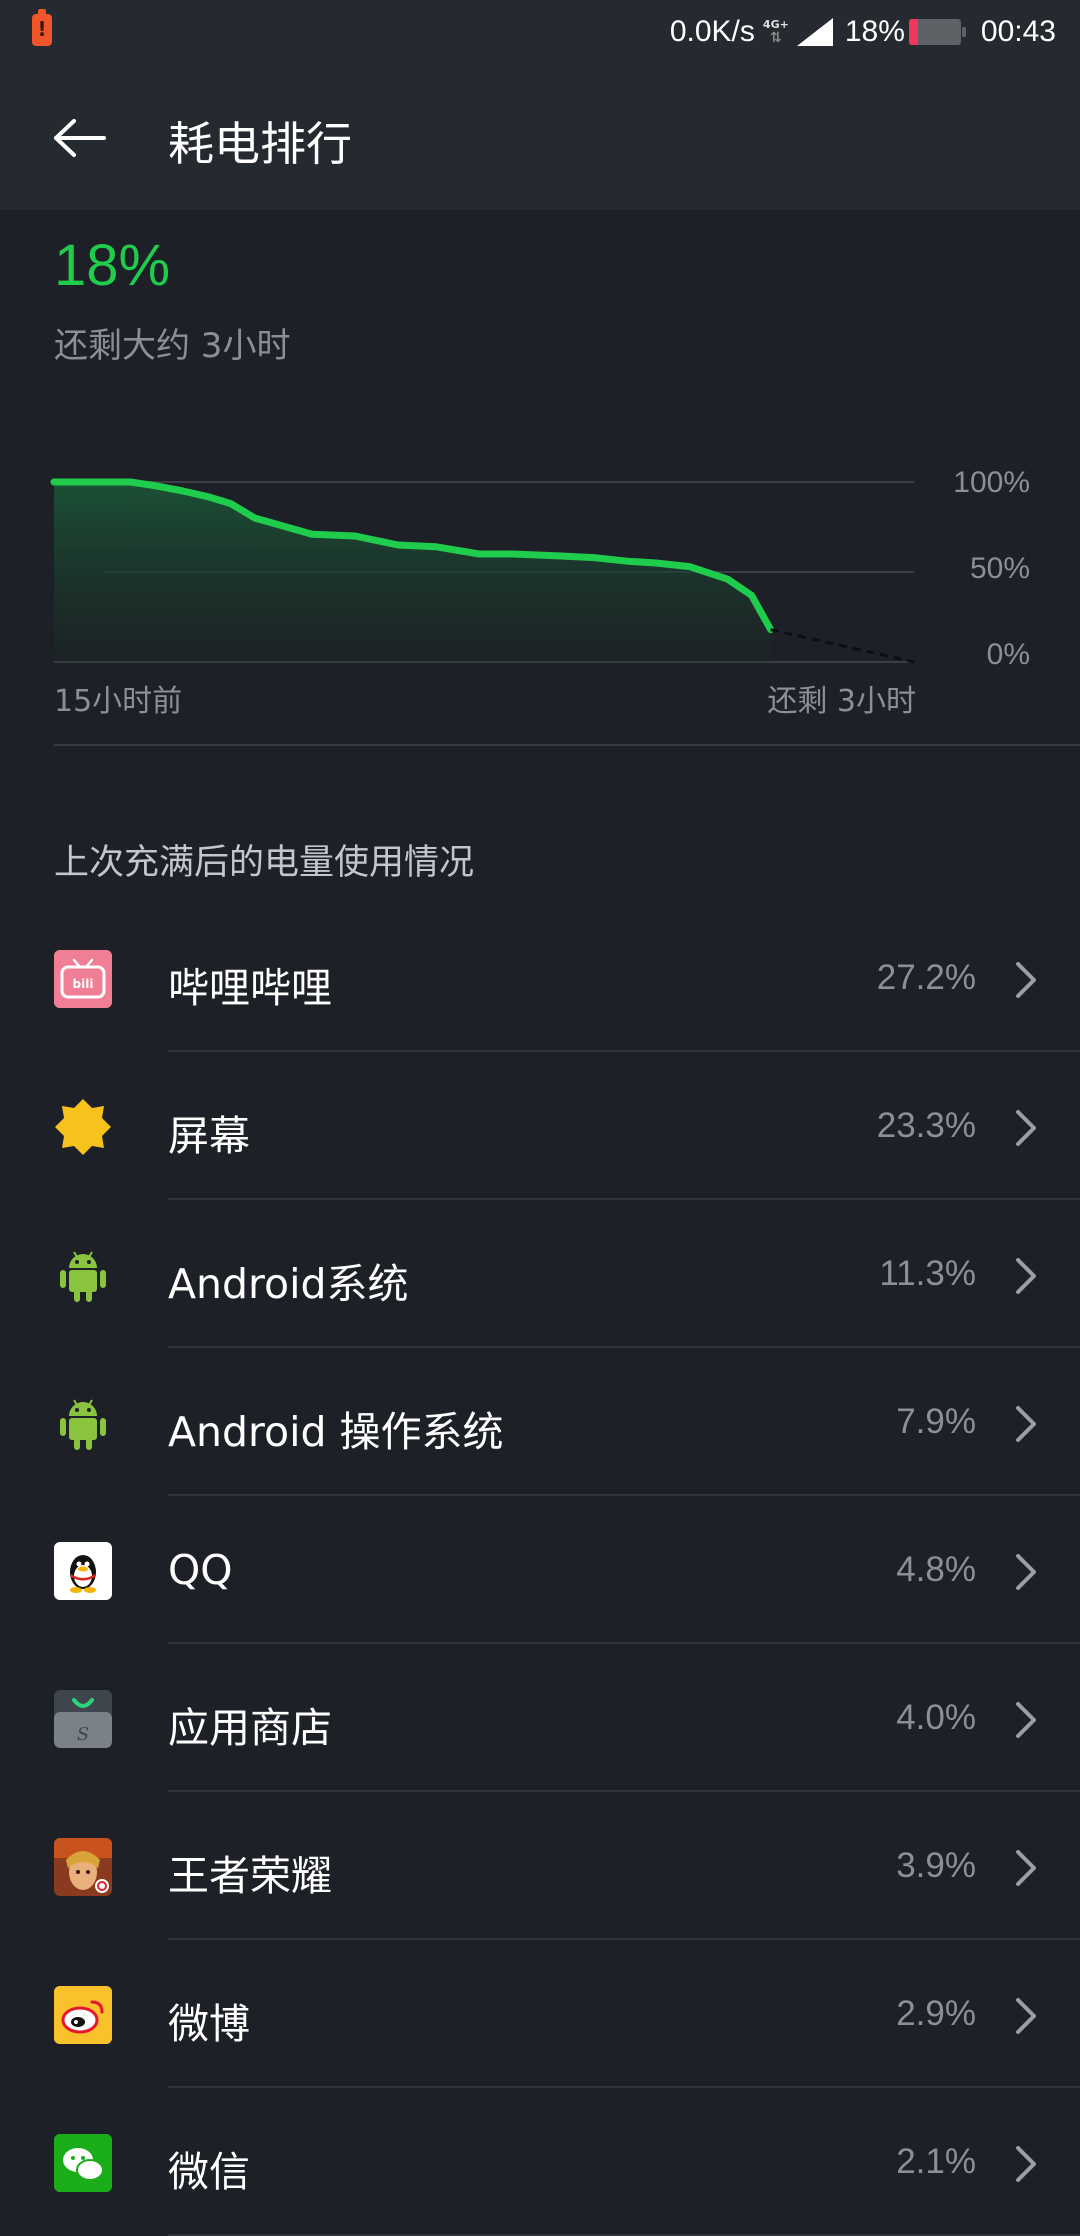 The image size is (1080, 2236). I want to click on back-button, so click(80, 138).